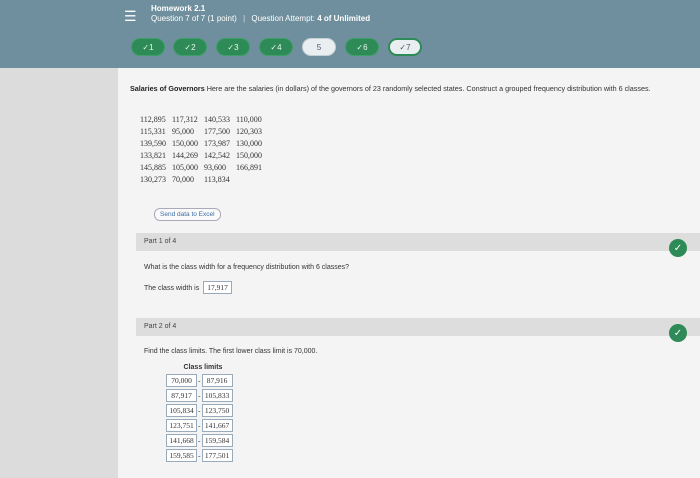 Image resolution: width=700 pixels, height=478 pixels. Describe the element at coordinates (181, 455) in the screenshot. I see `lower-limit-input: 159,585` at that location.